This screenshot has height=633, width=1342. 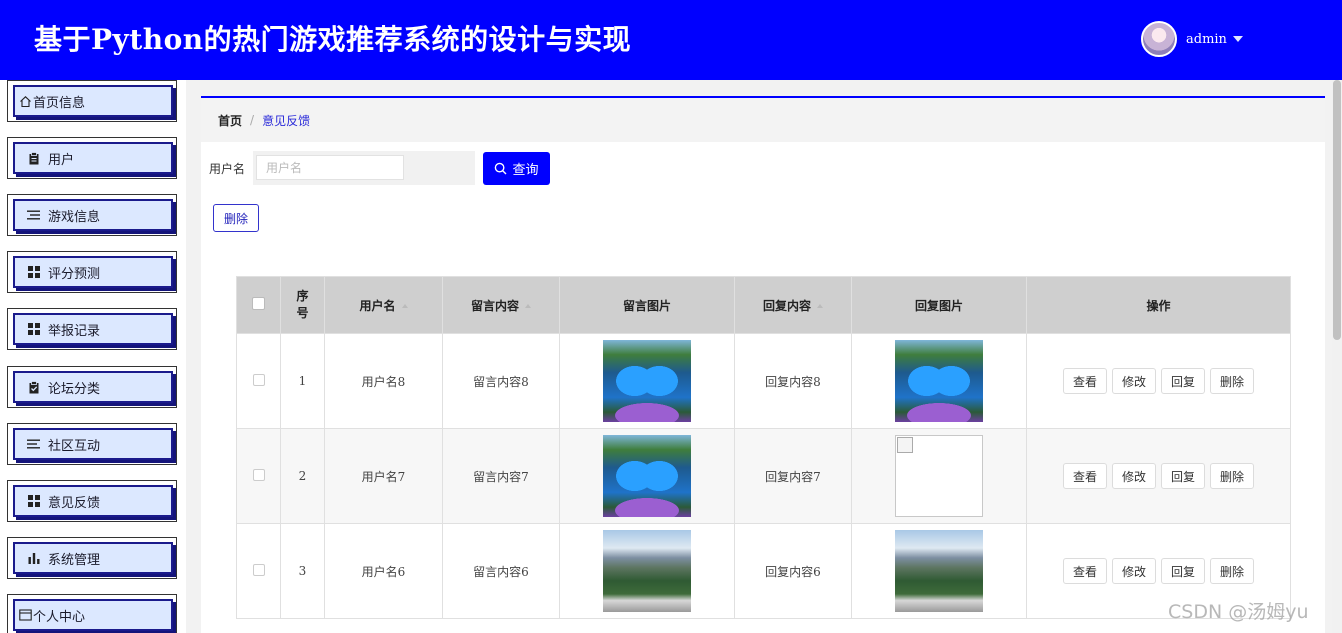 I want to click on column-message-label: 留言内容, so click(x=494, y=305).